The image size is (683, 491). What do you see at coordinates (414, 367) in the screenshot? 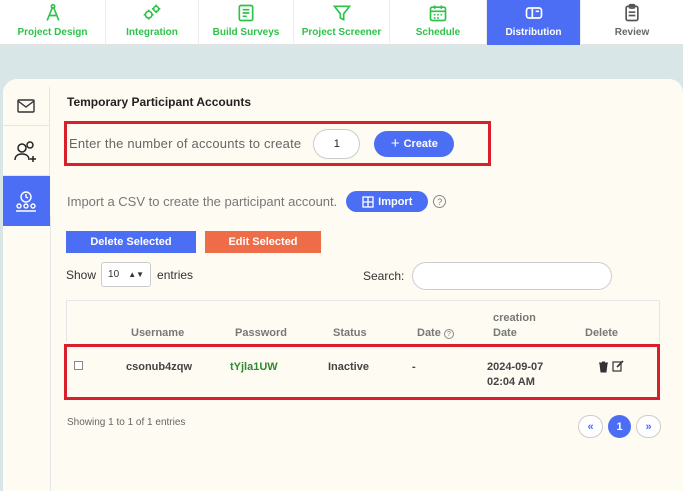
I see `cell-date: -` at bounding box center [414, 367].